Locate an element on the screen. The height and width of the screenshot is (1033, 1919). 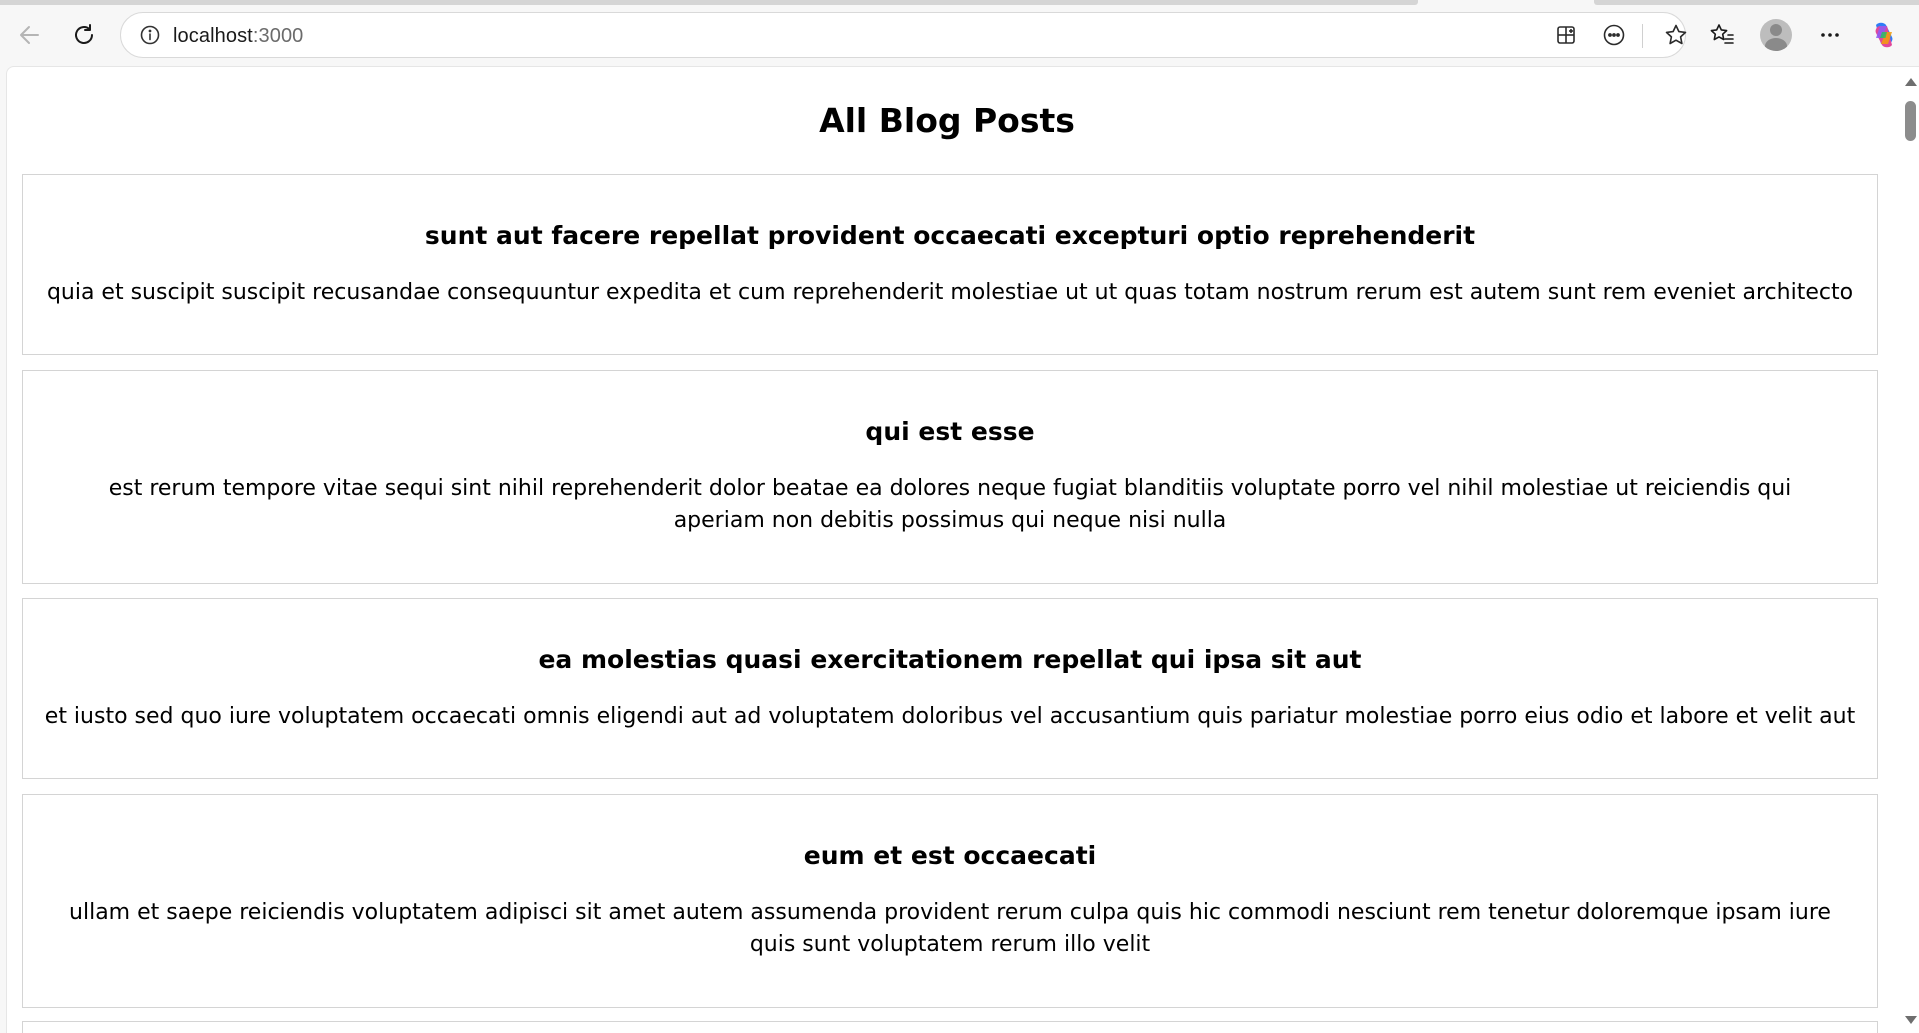
page-title: All Blog Posts is located at coordinates (947, 120).